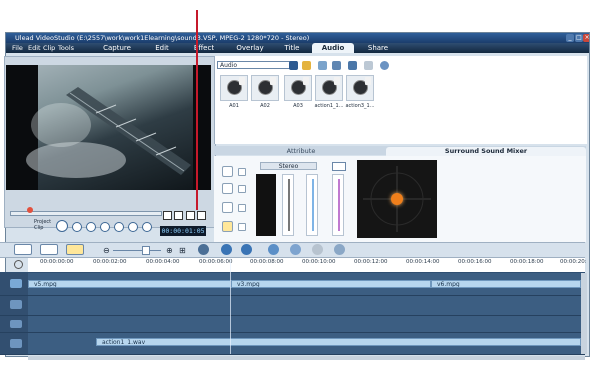  I want to click on sort-icon, so click(336, 65).